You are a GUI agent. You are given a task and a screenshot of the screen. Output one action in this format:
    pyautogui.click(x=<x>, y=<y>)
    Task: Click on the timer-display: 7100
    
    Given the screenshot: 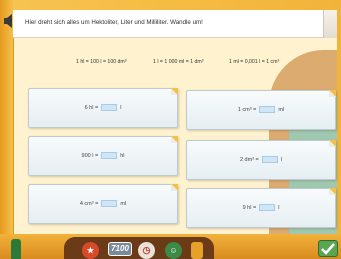 What is the action you would take?
    pyautogui.click(x=120, y=249)
    